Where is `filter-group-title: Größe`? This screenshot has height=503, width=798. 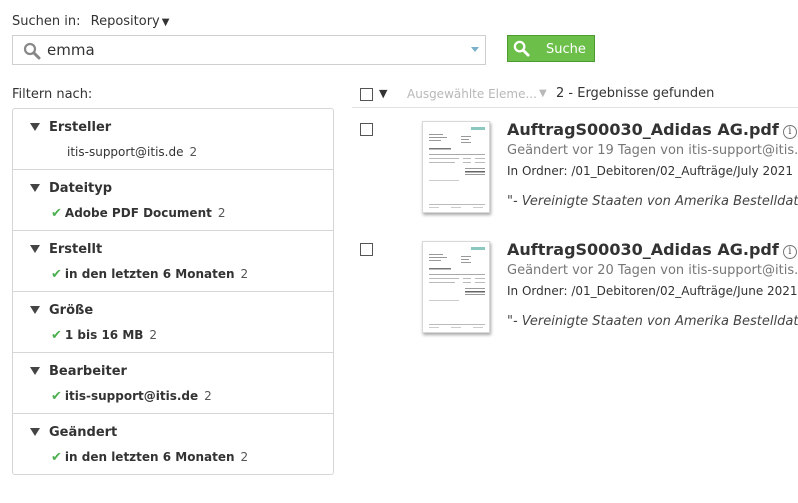
filter-group-title: Größe is located at coordinates (71, 310).